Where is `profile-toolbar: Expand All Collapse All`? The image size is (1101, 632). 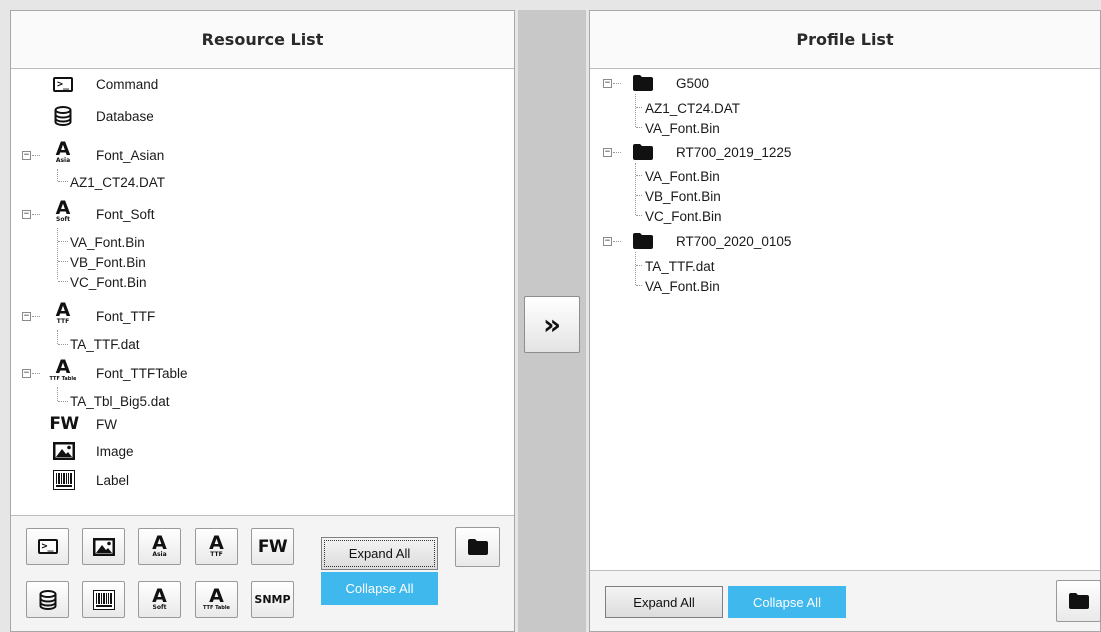 profile-toolbar: Expand All Collapse All is located at coordinates (845, 600).